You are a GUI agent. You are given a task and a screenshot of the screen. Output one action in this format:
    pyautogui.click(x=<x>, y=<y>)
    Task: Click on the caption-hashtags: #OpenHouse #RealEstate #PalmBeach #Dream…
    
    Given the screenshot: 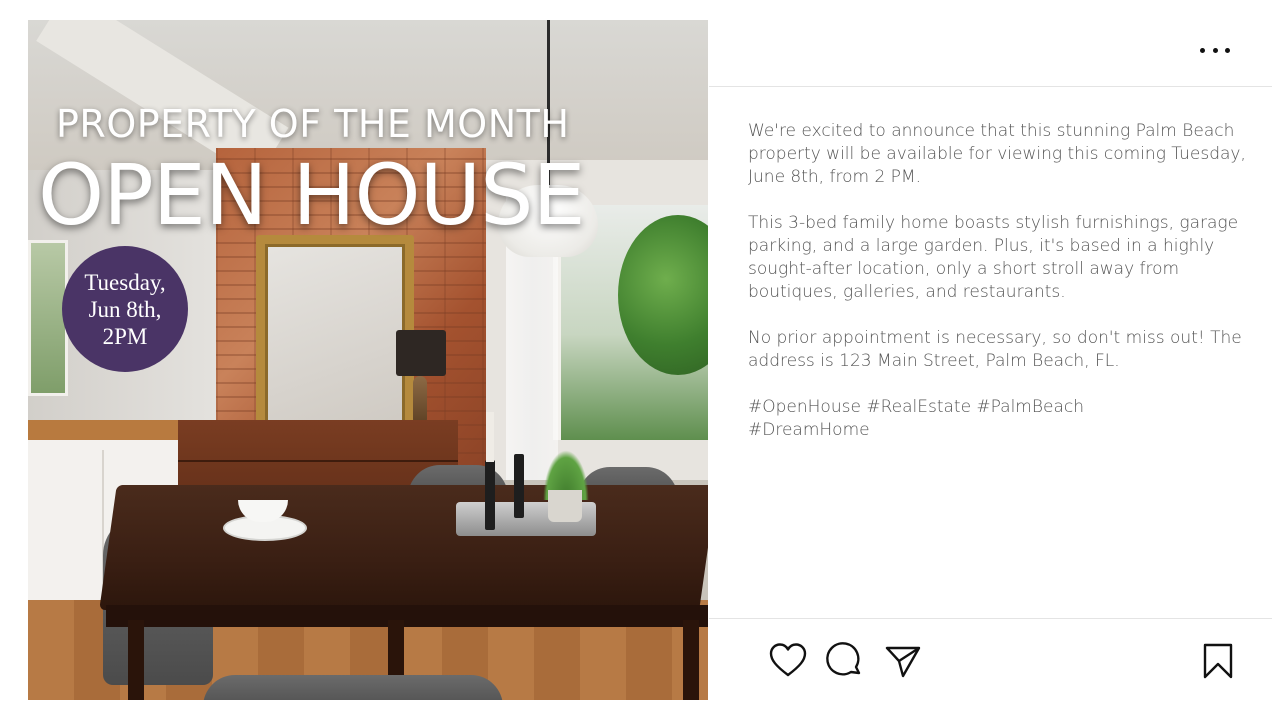 What is the action you would take?
    pyautogui.click(x=998, y=419)
    